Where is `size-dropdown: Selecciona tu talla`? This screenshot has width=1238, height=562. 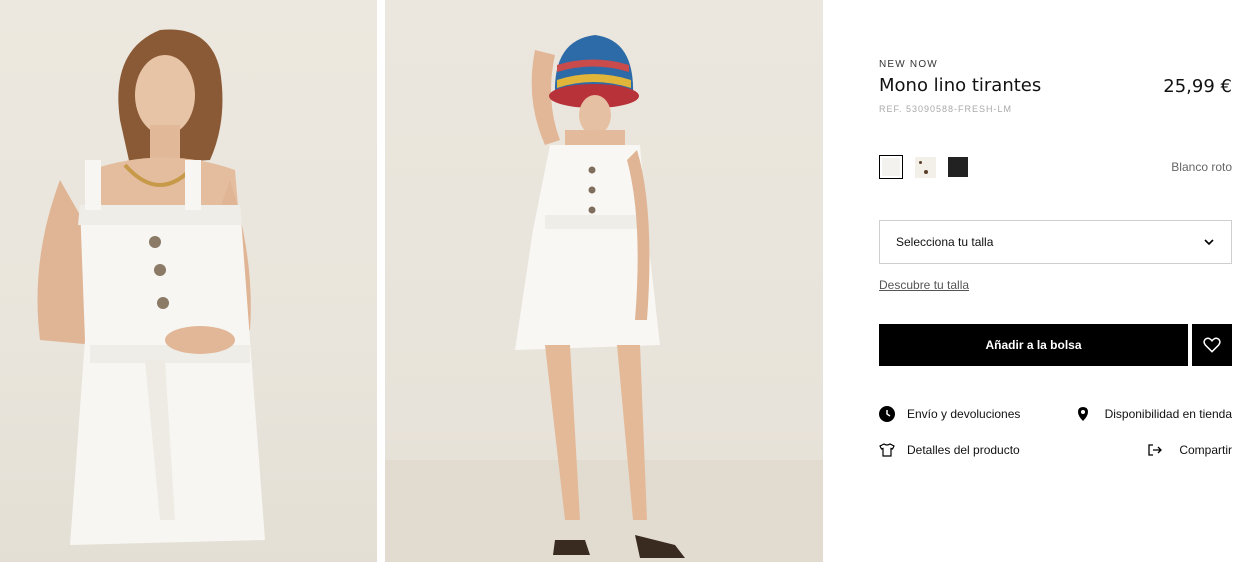
size-dropdown: Selecciona tu talla is located at coordinates (1055, 242).